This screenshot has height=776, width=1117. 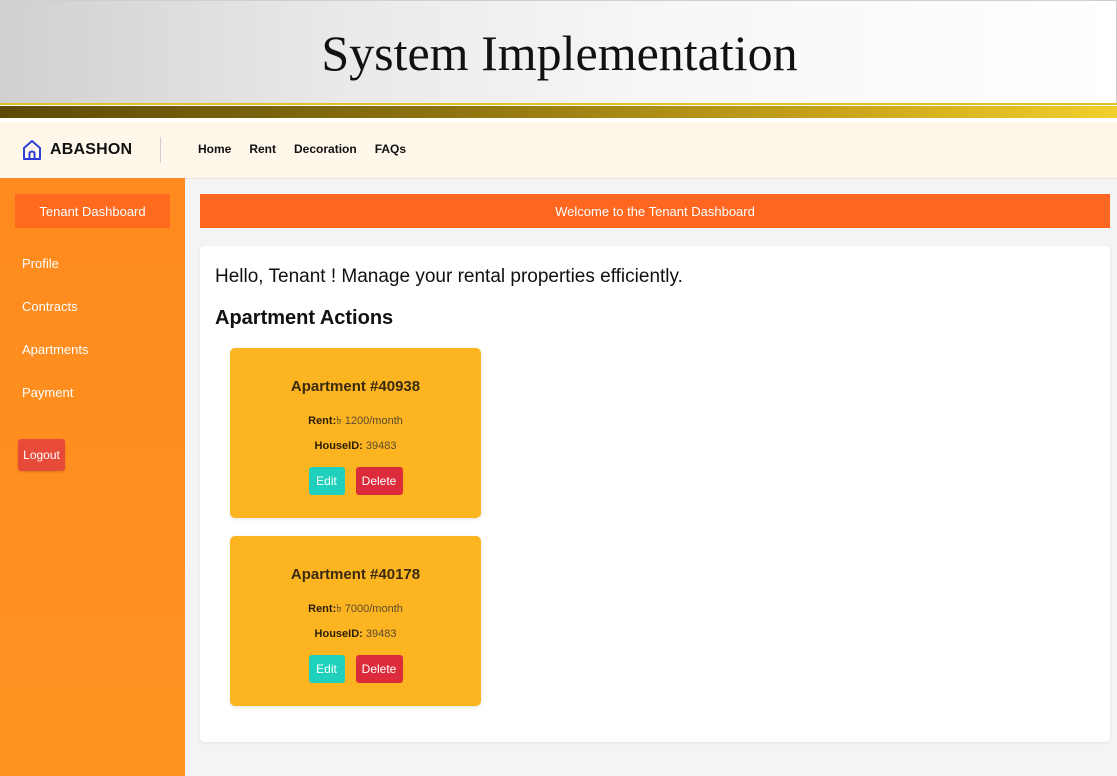 I want to click on navbar-divider, so click(x=160, y=150).